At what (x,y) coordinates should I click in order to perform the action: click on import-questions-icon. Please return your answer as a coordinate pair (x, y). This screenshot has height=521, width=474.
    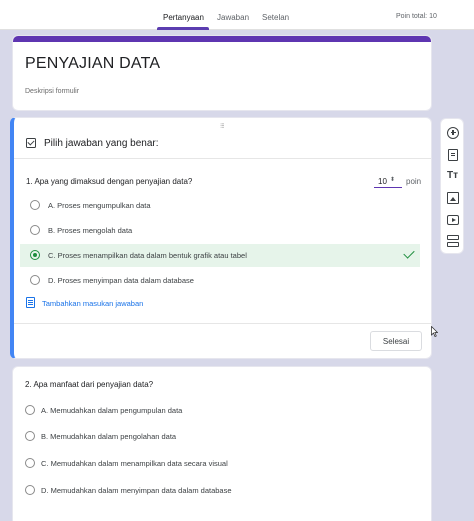
    Looking at the image, I should click on (453, 155).